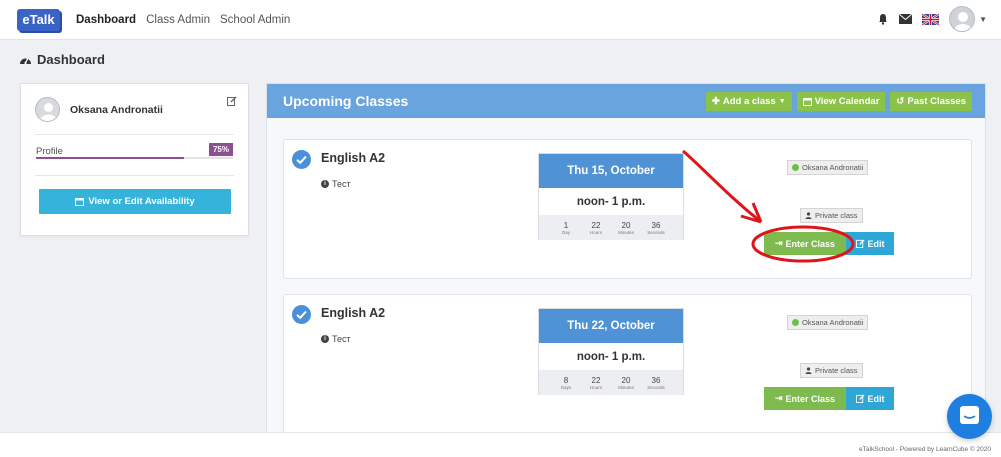 The width and height of the screenshot is (1001, 457). Describe the element at coordinates (883, 19) in the screenshot. I see `bell-icon` at that location.